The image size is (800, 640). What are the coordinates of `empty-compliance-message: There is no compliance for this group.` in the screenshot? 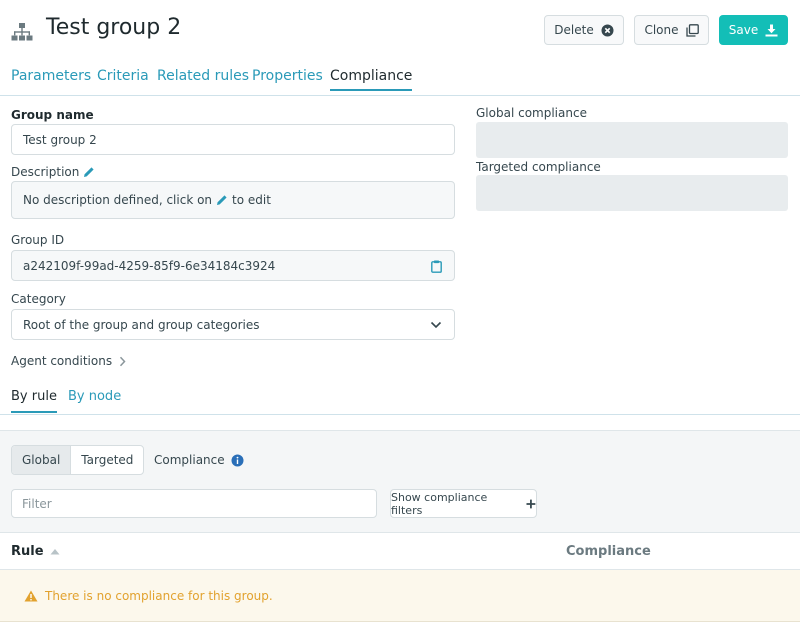 It's located at (159, 595).